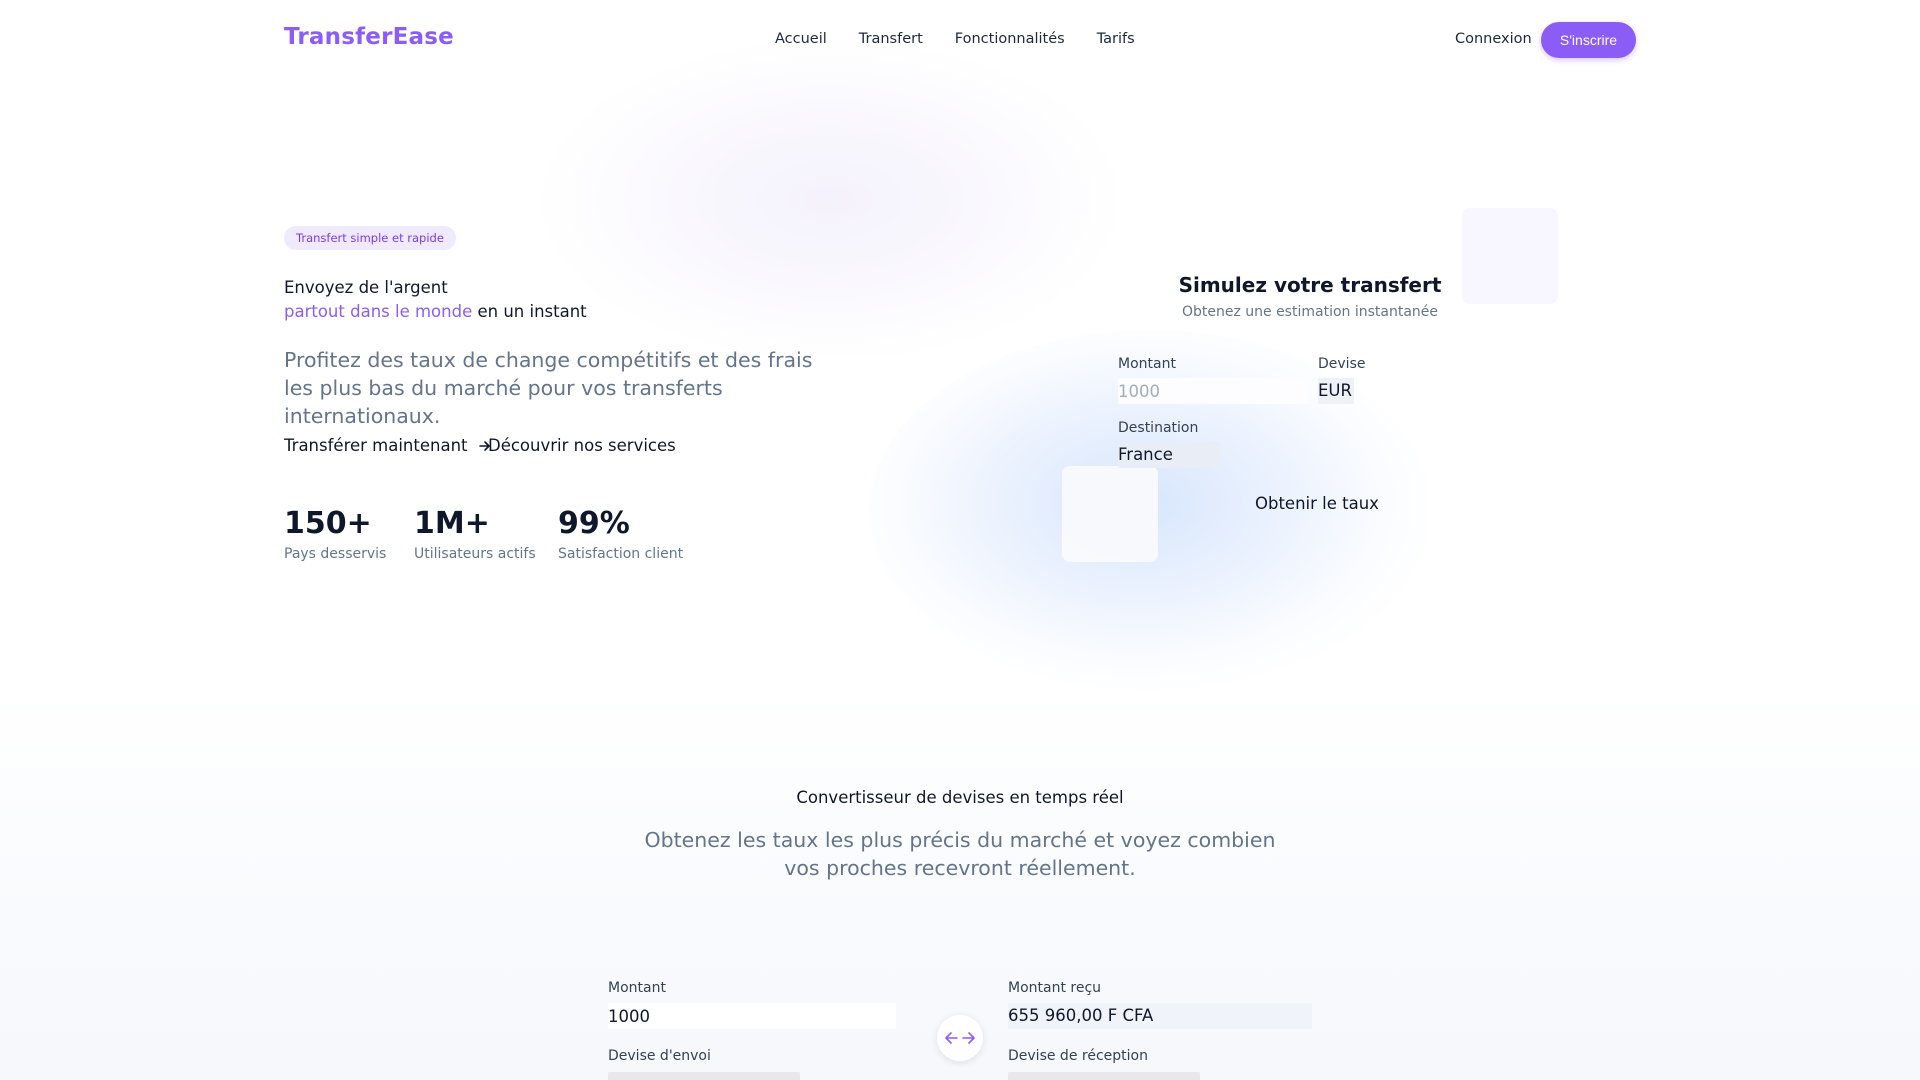  Describe the element at coordinates (1493, 39) in the screenshot. I see `login-link: Connexion` at that location.